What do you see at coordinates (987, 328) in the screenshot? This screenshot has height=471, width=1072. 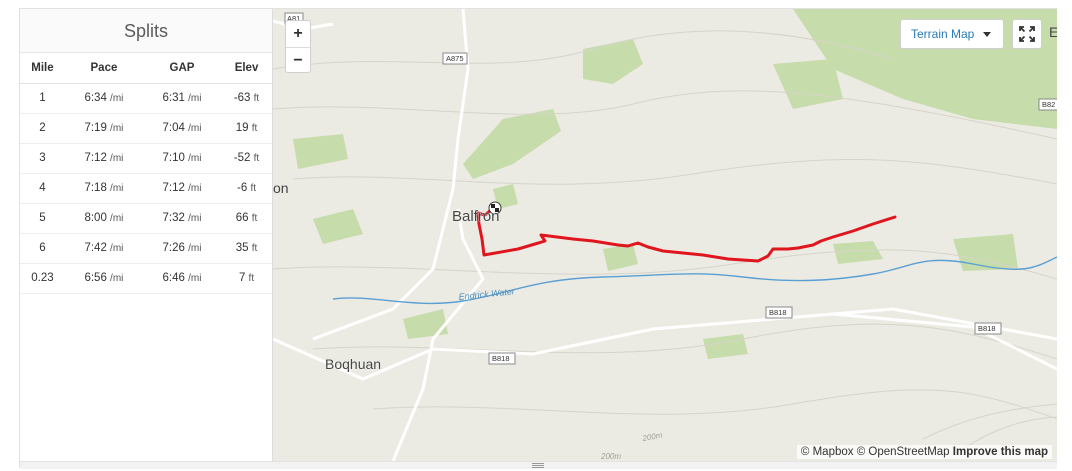 I see `road-label-b818-c: B818` at bounding box center [987, 328].